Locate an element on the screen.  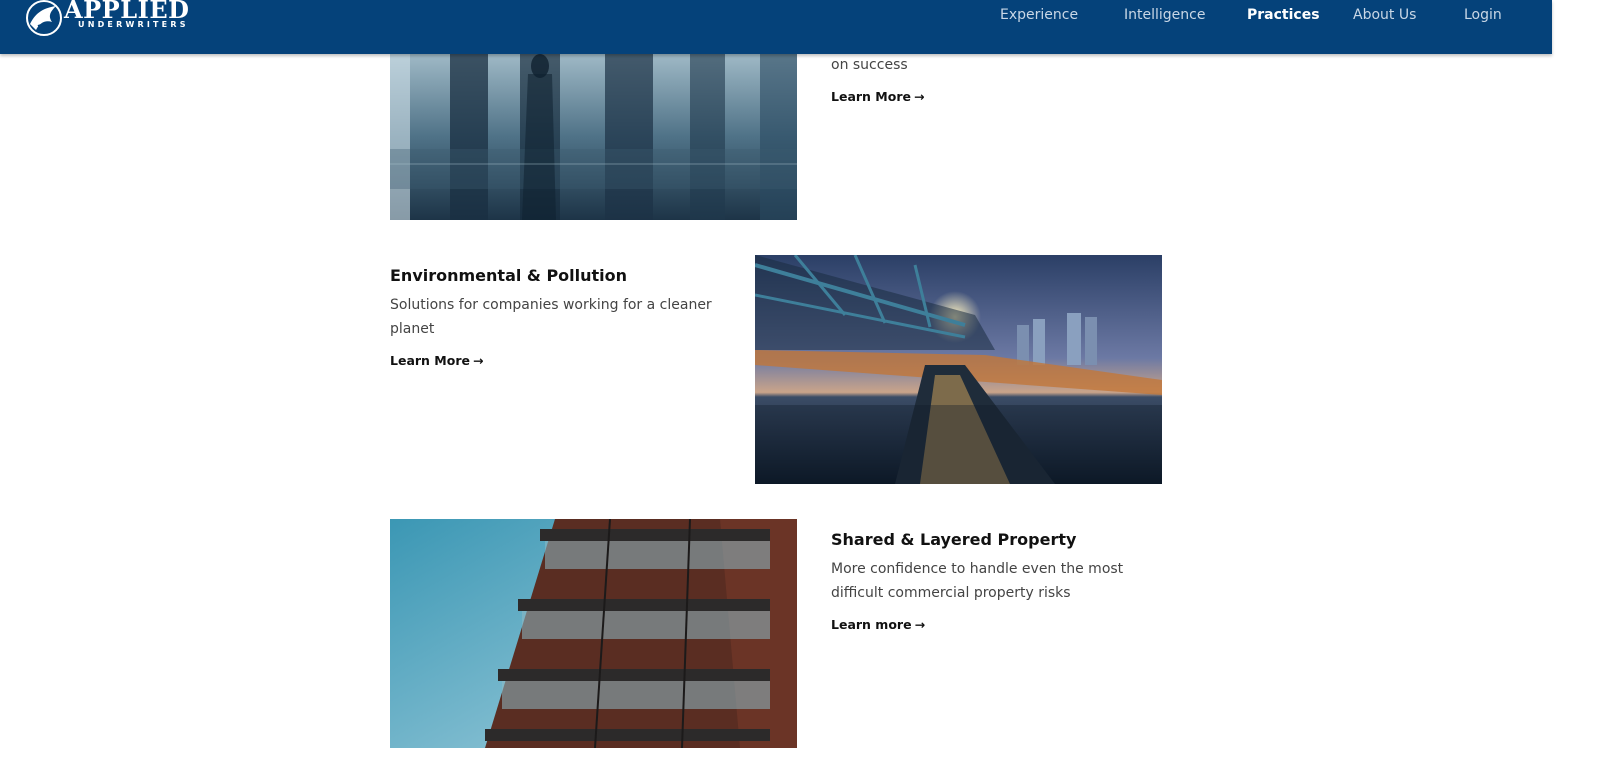
learn-more-link-3: Learn more → is located at coordinates (878, 624).